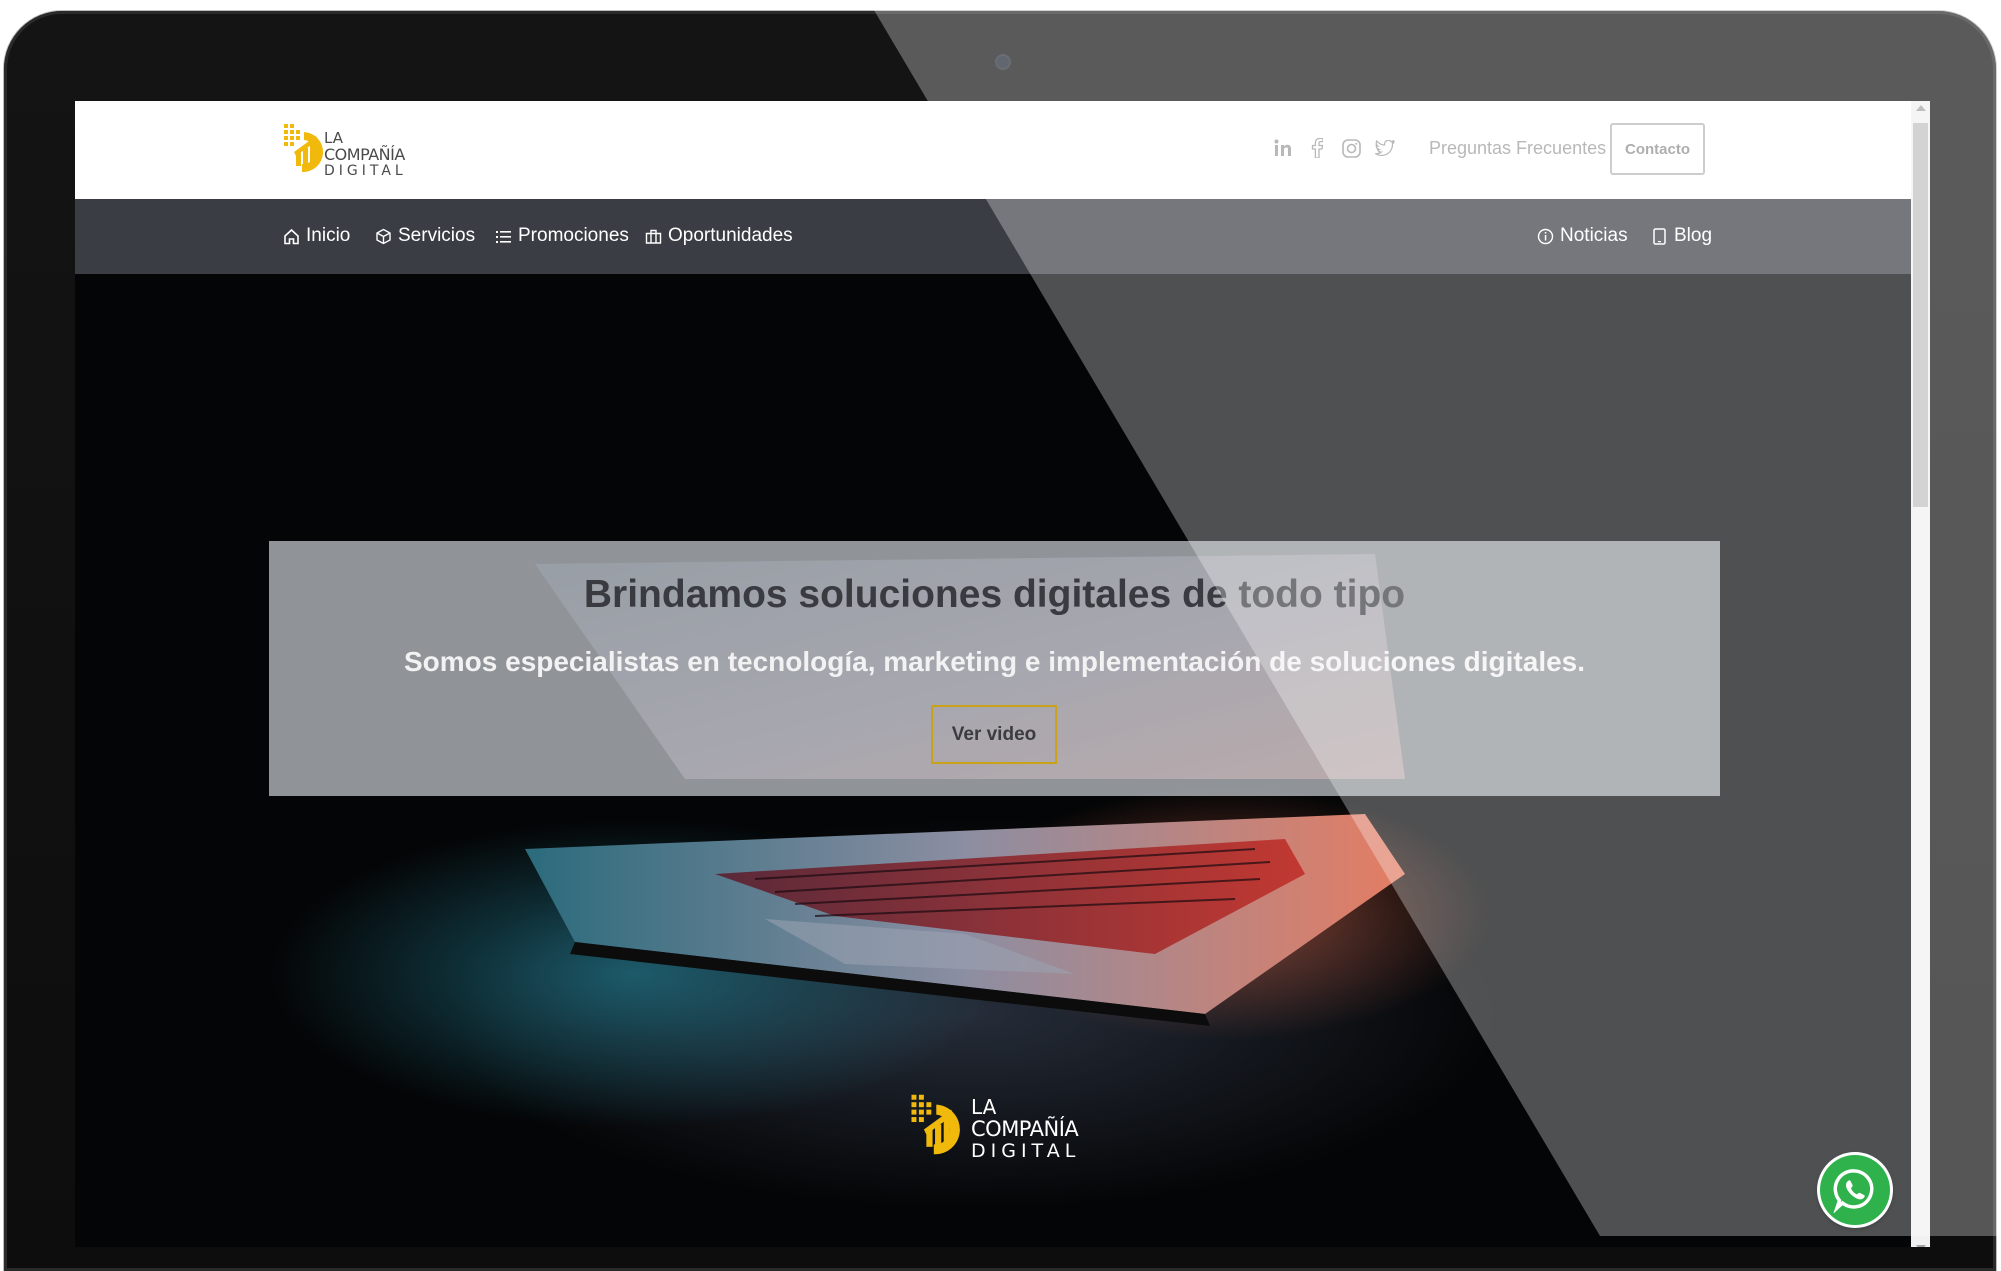 This screenshot has height=1271, width=2001. I want to click on tablet-icon, so click(1659, 236).